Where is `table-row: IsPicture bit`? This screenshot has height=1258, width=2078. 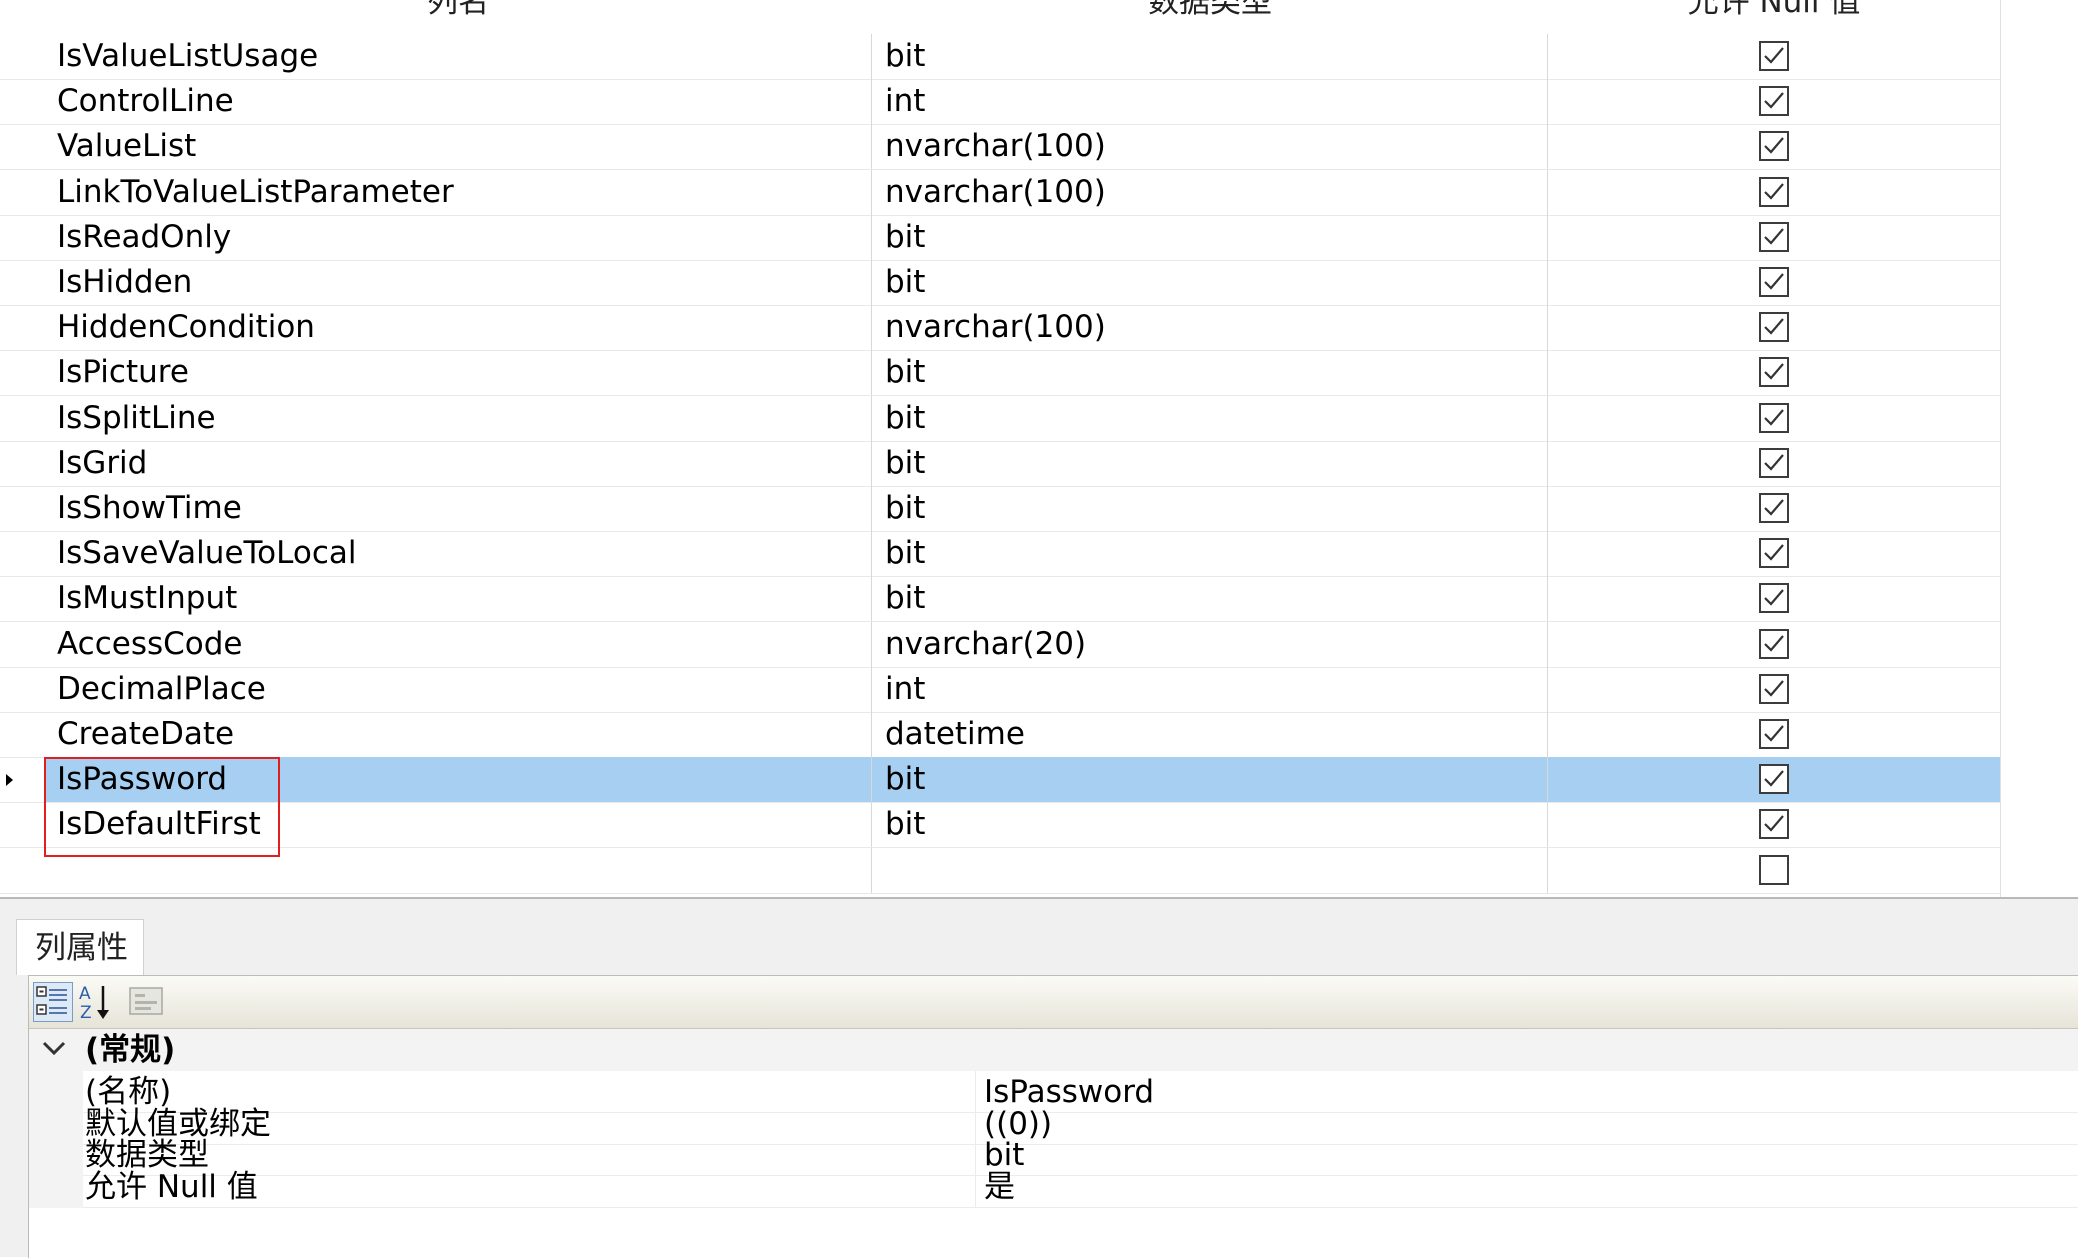 table-row: IsPicture bit is located at coordinates (1000, 373).